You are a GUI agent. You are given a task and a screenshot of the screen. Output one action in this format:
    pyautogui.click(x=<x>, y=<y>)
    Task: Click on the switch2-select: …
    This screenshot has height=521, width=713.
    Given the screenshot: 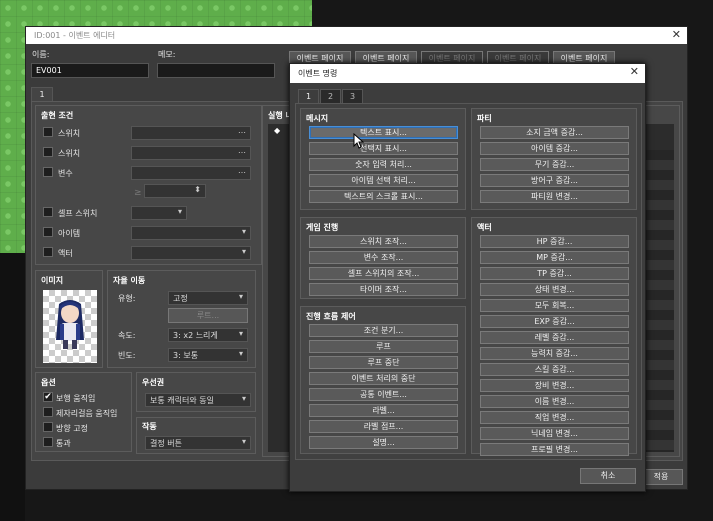 What is the action you would take?
    pyautogui.click(x=191, y=153)
    